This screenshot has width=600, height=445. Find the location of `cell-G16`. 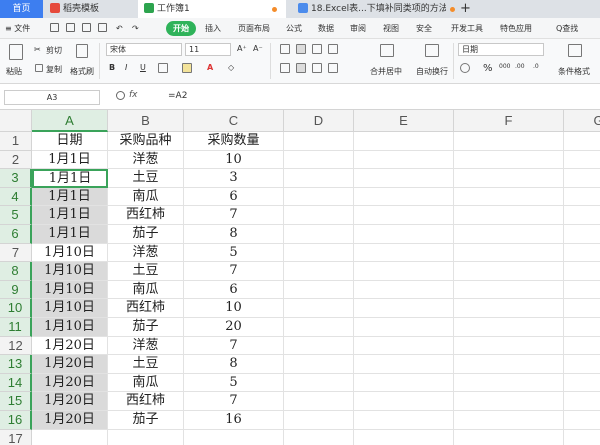

cell-G16 is located at coordinates (582, 420).